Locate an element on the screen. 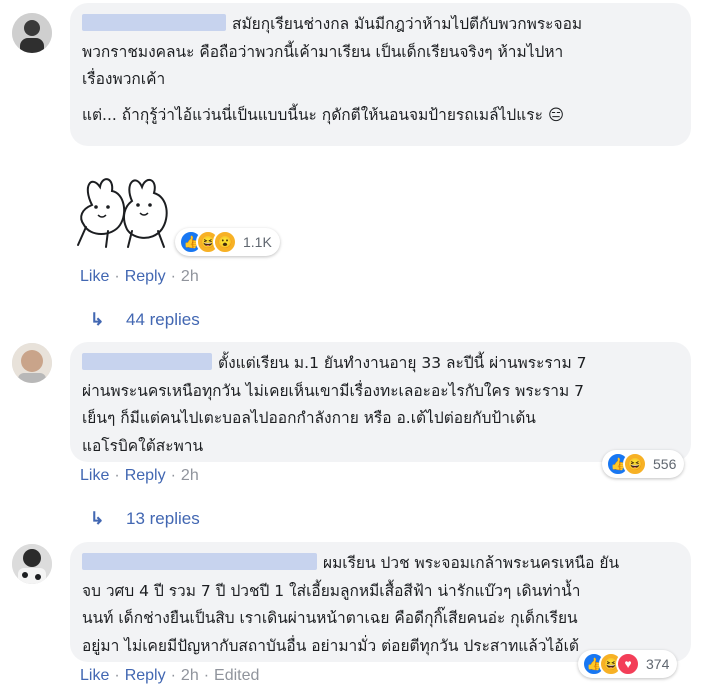  comment-actions: Like · Reply · 2h · Edited is located at coordinates (170, 675).